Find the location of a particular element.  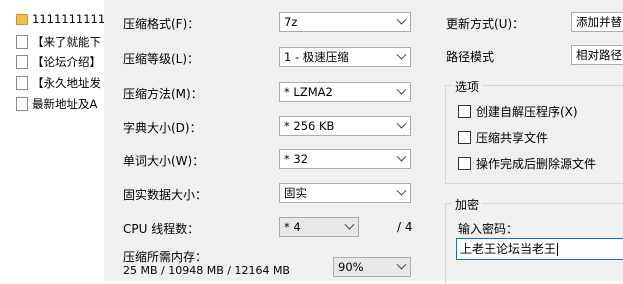

update-mode-value: 添加并替 is located at coordinates (599, 22).